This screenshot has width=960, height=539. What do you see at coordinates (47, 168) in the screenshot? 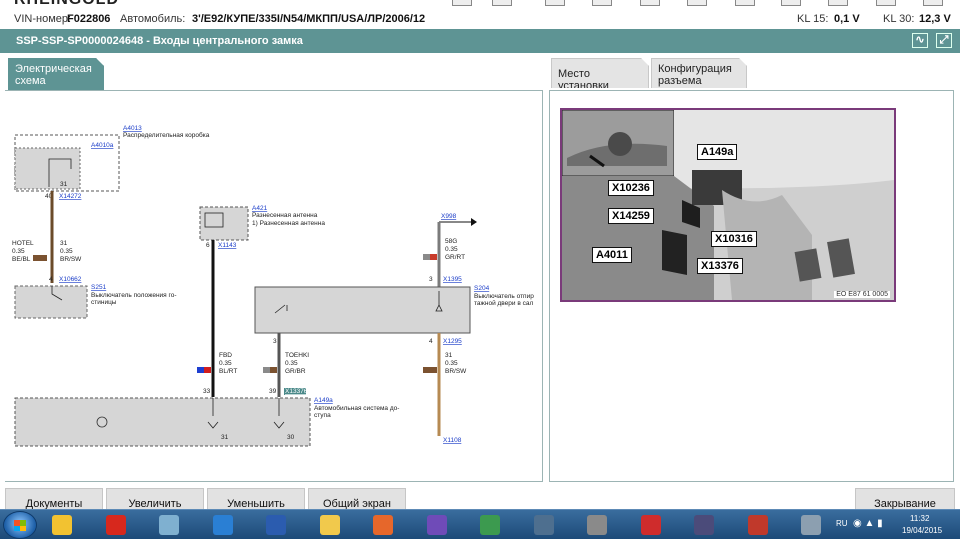
I see `a4010a-box` at bounding box center [47, 168].